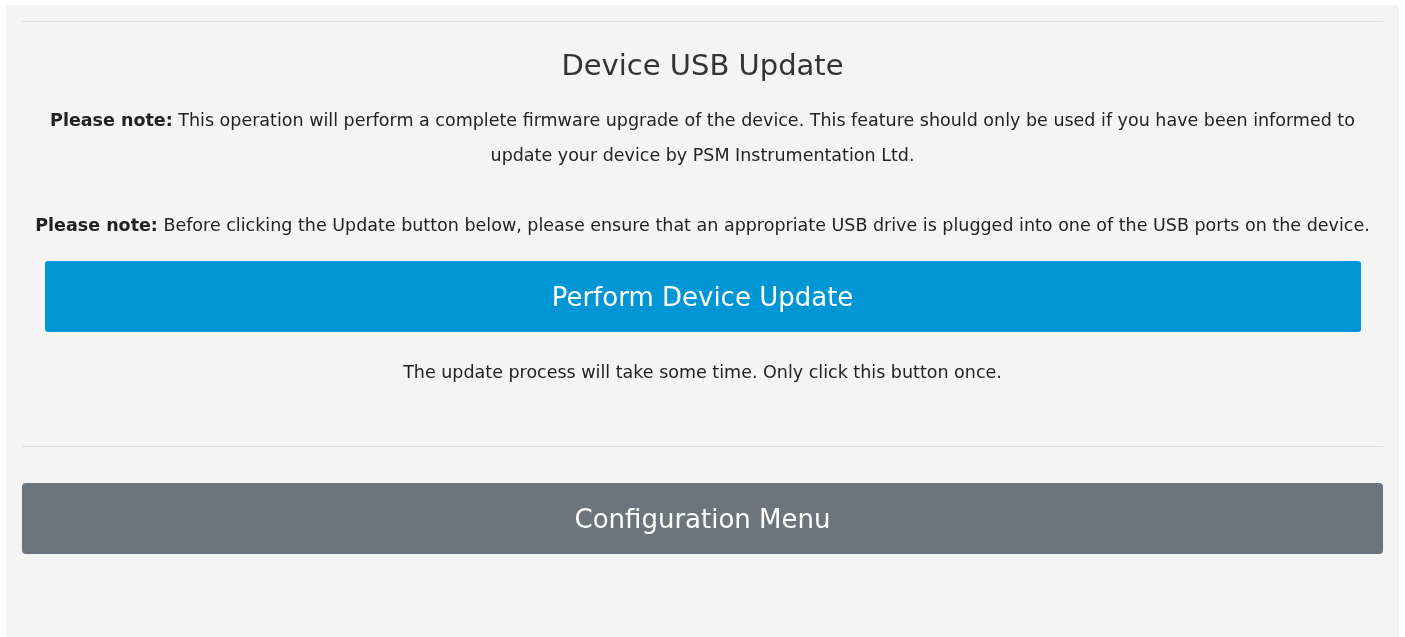 The image size is (1405, 637). What do you see at coordinates (702, 225) in the screenshot?
I see `note-text: Please note: Before clicking the Update button below, please ensure that an appropriate USB drive is plugged into one of the USB ports on the device.` at bounding box center [702, 225].